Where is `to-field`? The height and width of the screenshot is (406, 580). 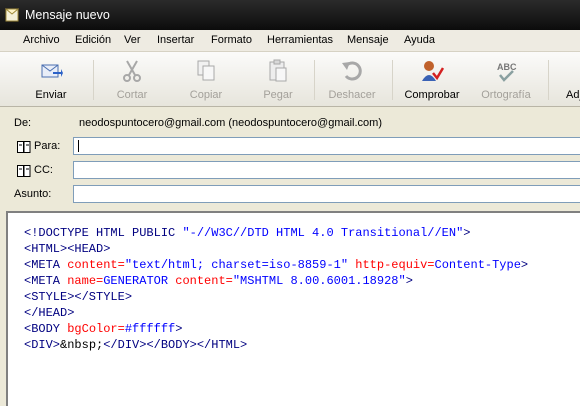 to-field is located at coordinates (326, 146).